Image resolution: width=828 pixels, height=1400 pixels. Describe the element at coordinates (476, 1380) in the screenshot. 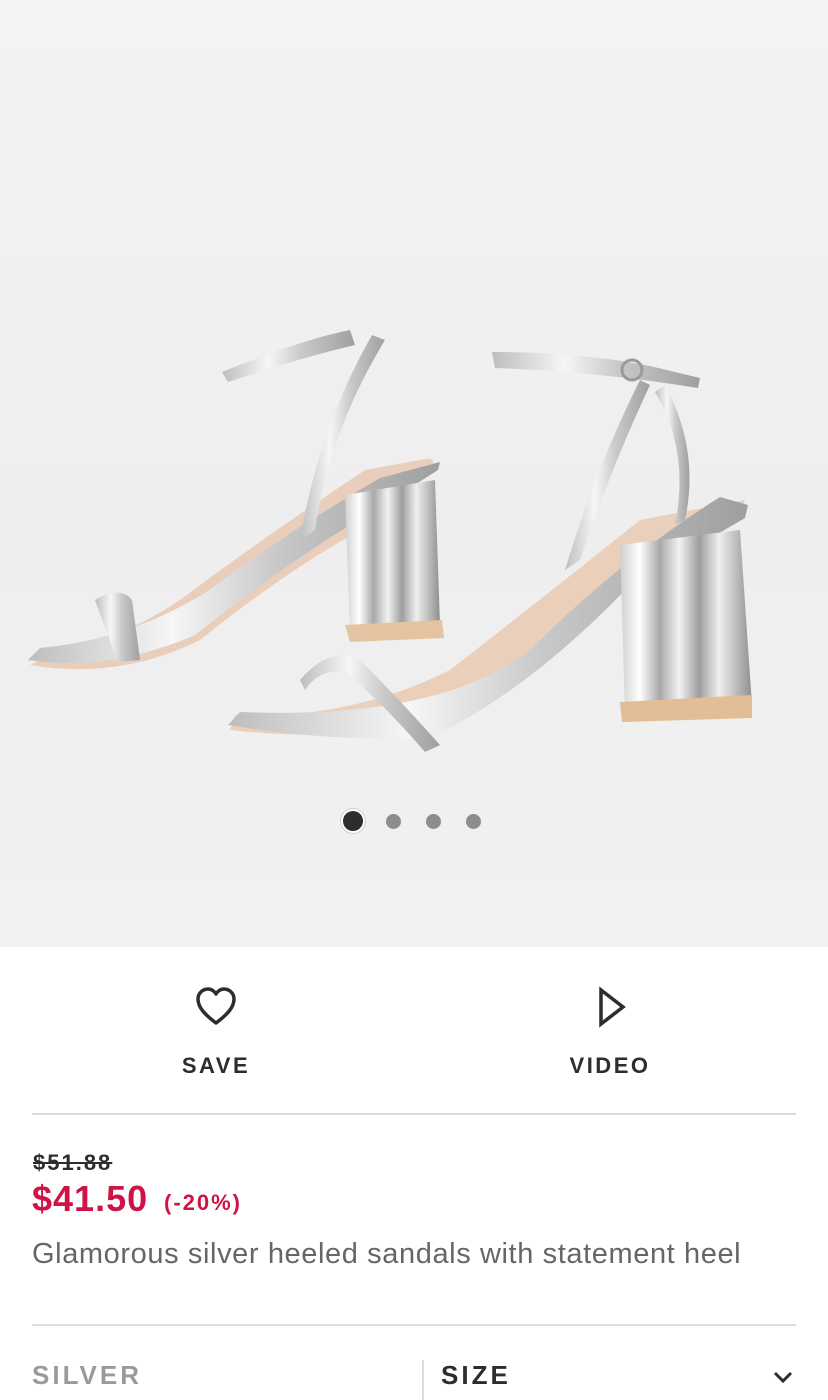

I see `size-selector: SIZE` at that location.